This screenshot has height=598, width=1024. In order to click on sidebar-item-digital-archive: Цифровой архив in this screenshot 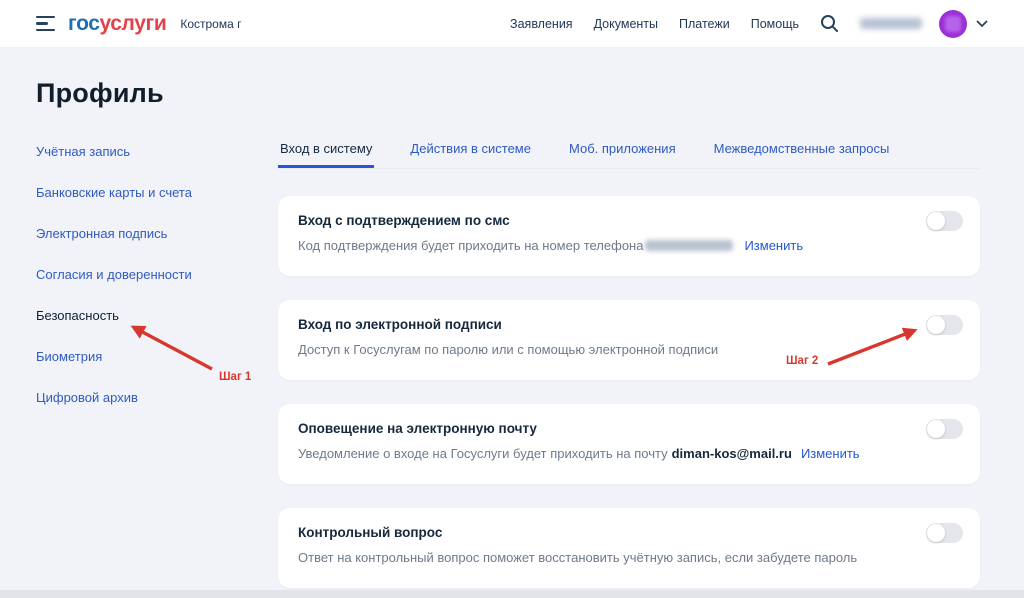, I will do `click(114, 398)`.